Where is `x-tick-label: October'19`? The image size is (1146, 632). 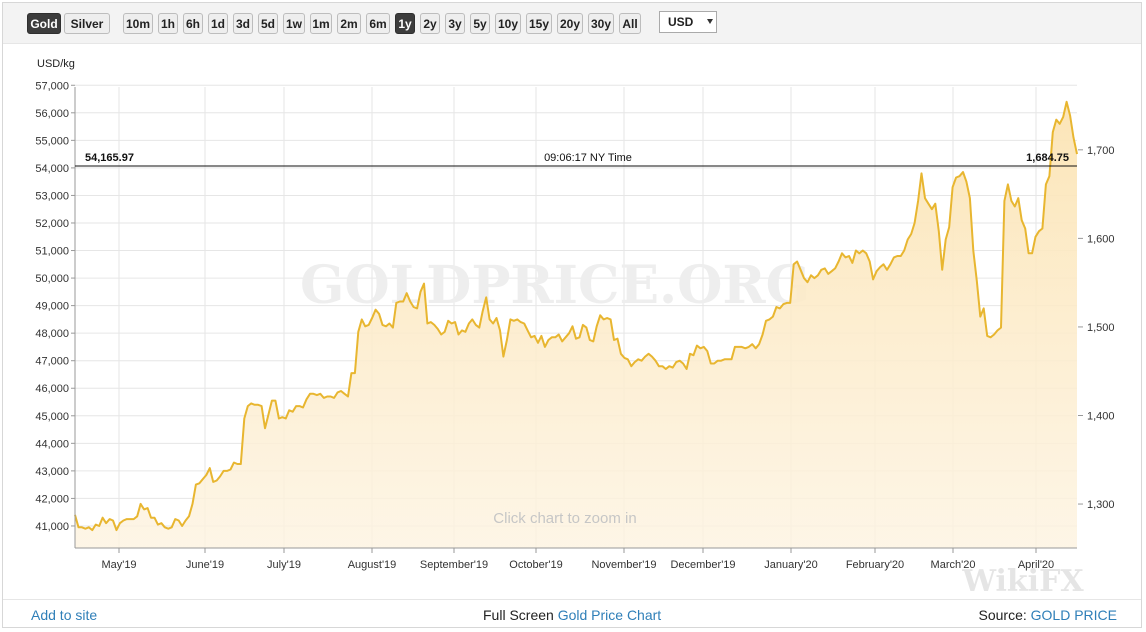 x-tick-label: October'19 is located at coordinates (535, 565).